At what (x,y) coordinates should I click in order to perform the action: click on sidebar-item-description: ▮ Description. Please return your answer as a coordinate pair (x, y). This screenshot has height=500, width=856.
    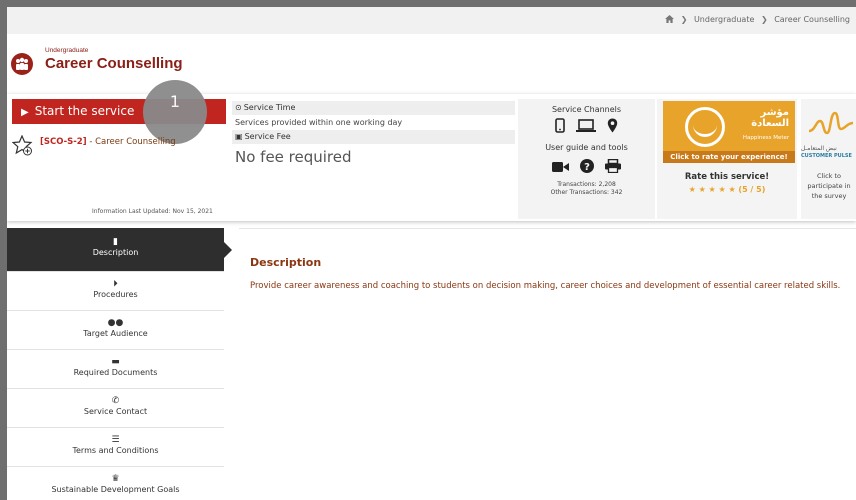
    Looking at the image, I should click on (119, 250).